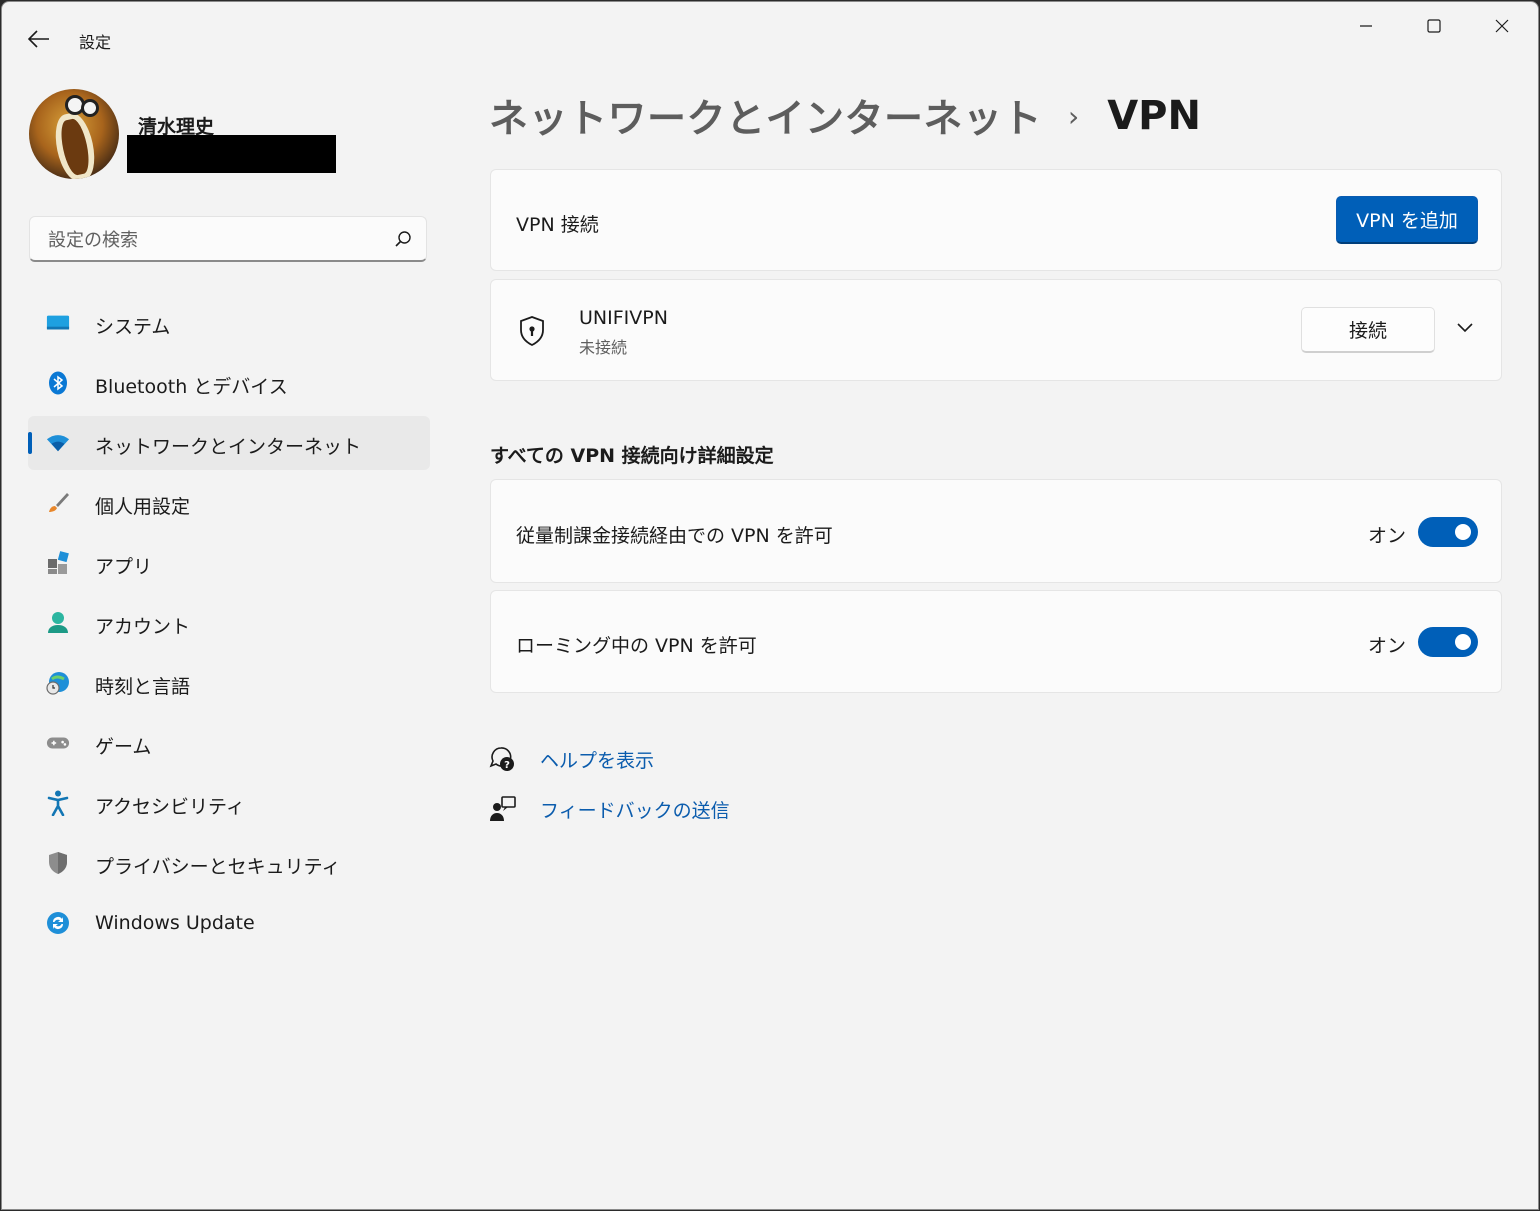 The width and height of the screenshot is (1540, 1211). What do you see at coordinates (191, 387) in the screenshot?
I see `sidebar-item-label: Bluetooth とデバイス` at bounding box center [191, 387].